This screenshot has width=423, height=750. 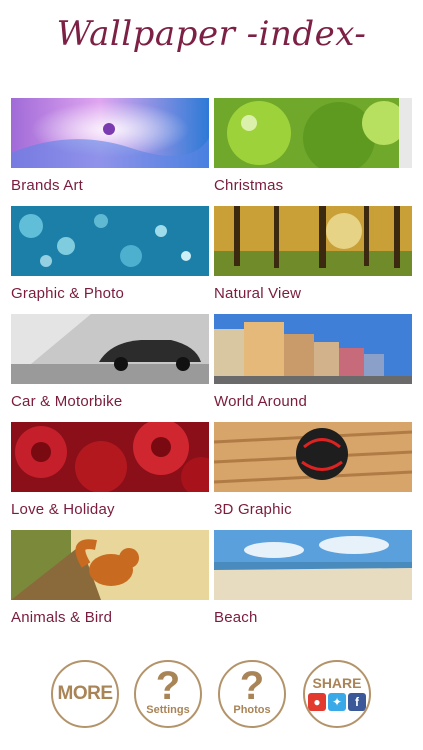 I want to click on bottom-button-bar: MORE ? Settings ? Photos SHARE ● ✦ f, so click(x=211, y=696).